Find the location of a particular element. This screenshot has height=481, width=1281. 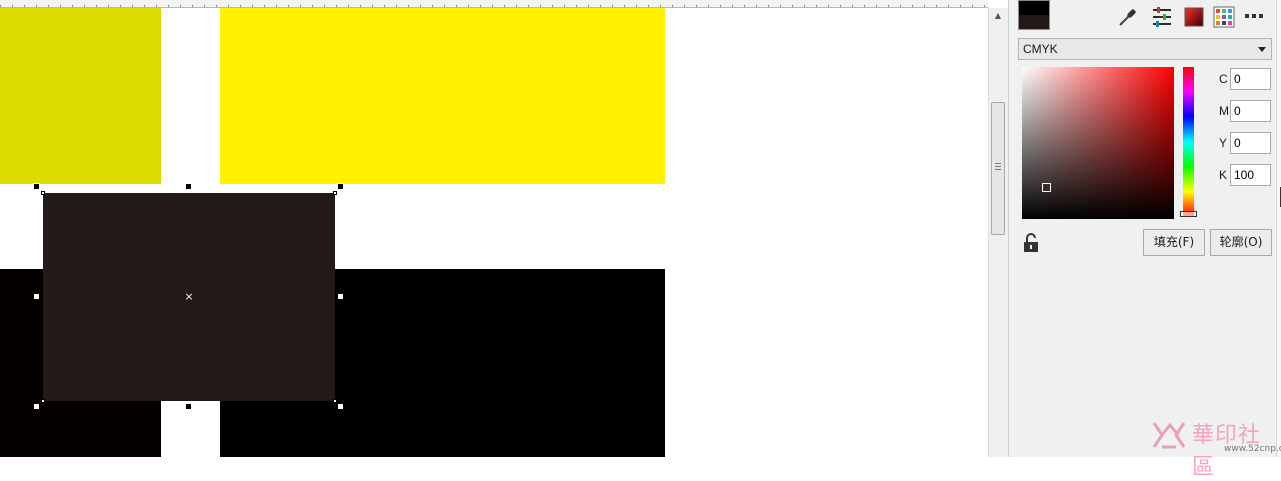

watermark-url: www.52cnp.com is located at coordinates (1252, 449).